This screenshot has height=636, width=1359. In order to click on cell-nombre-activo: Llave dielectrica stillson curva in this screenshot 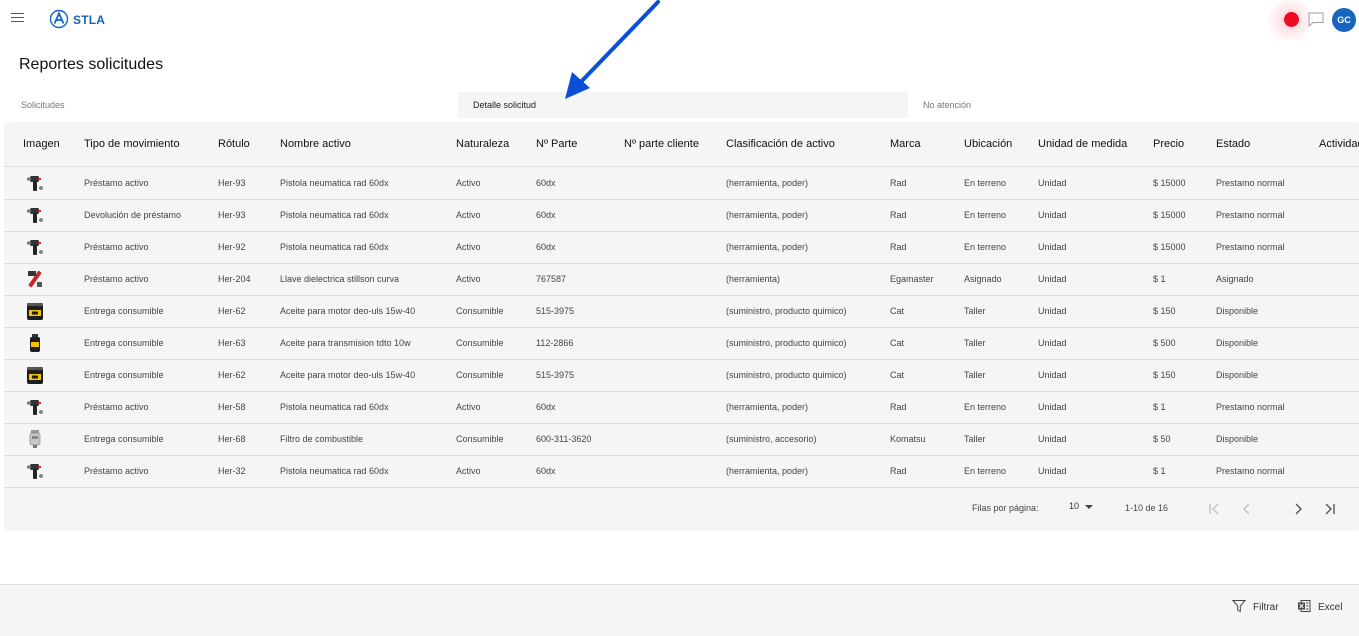, I will do `click(340, 279)`.